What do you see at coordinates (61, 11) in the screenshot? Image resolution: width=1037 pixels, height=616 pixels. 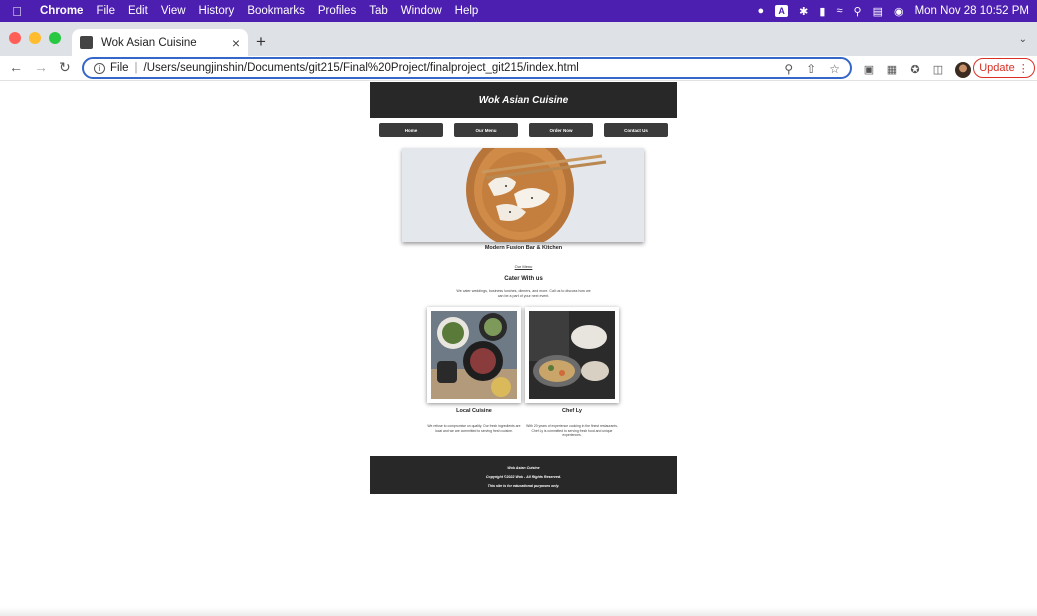 I see `app-menu: Chrome` at bounding box center [61, 11].